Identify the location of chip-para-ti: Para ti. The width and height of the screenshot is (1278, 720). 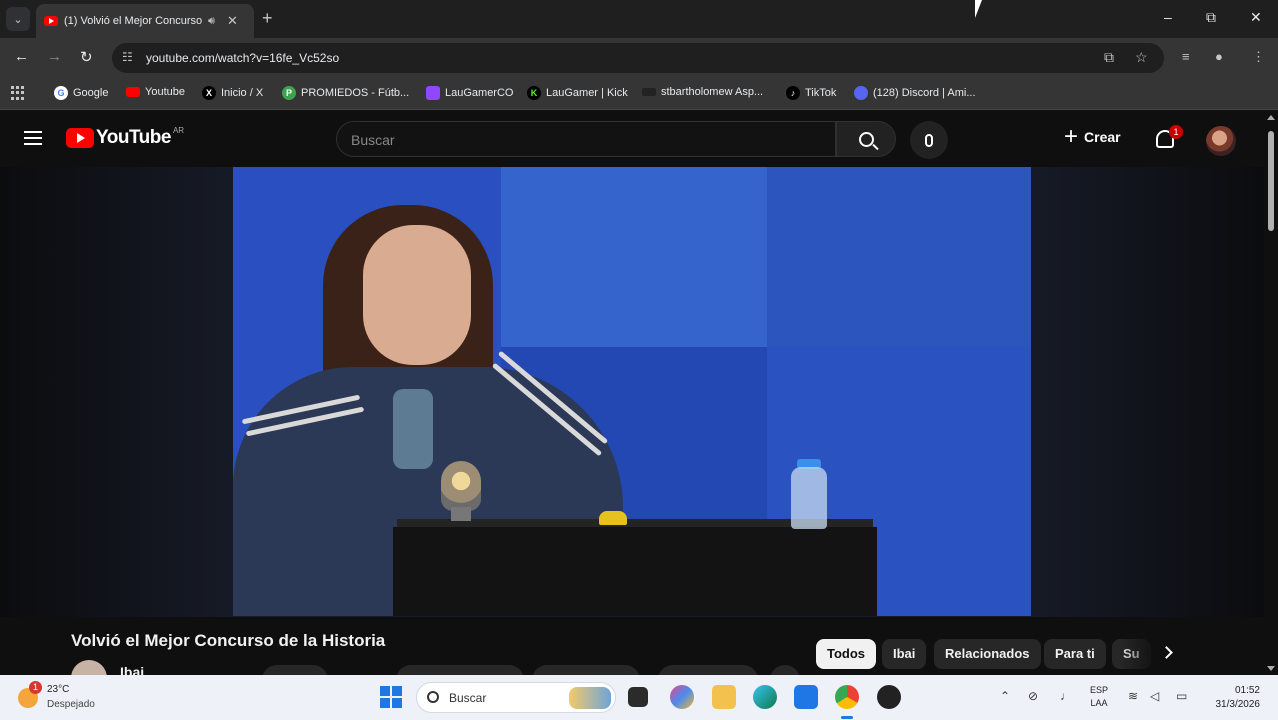
(1075, 654).